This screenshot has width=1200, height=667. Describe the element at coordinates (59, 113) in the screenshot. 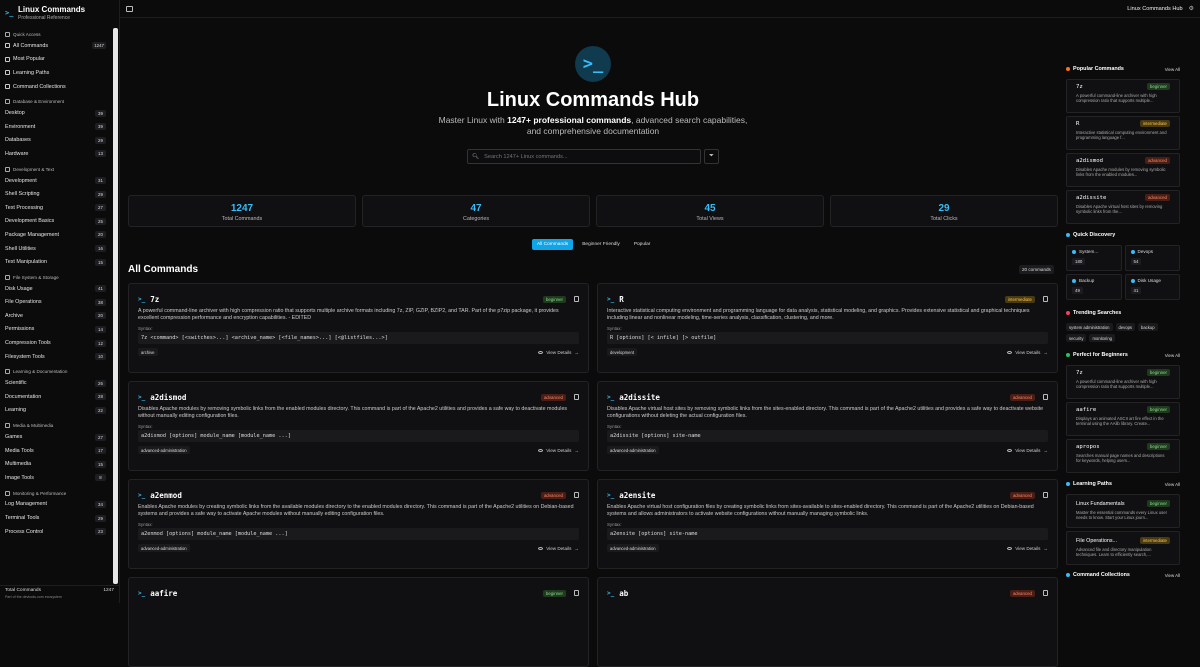

I see `sidebar-item: Desktop 39` at that location.